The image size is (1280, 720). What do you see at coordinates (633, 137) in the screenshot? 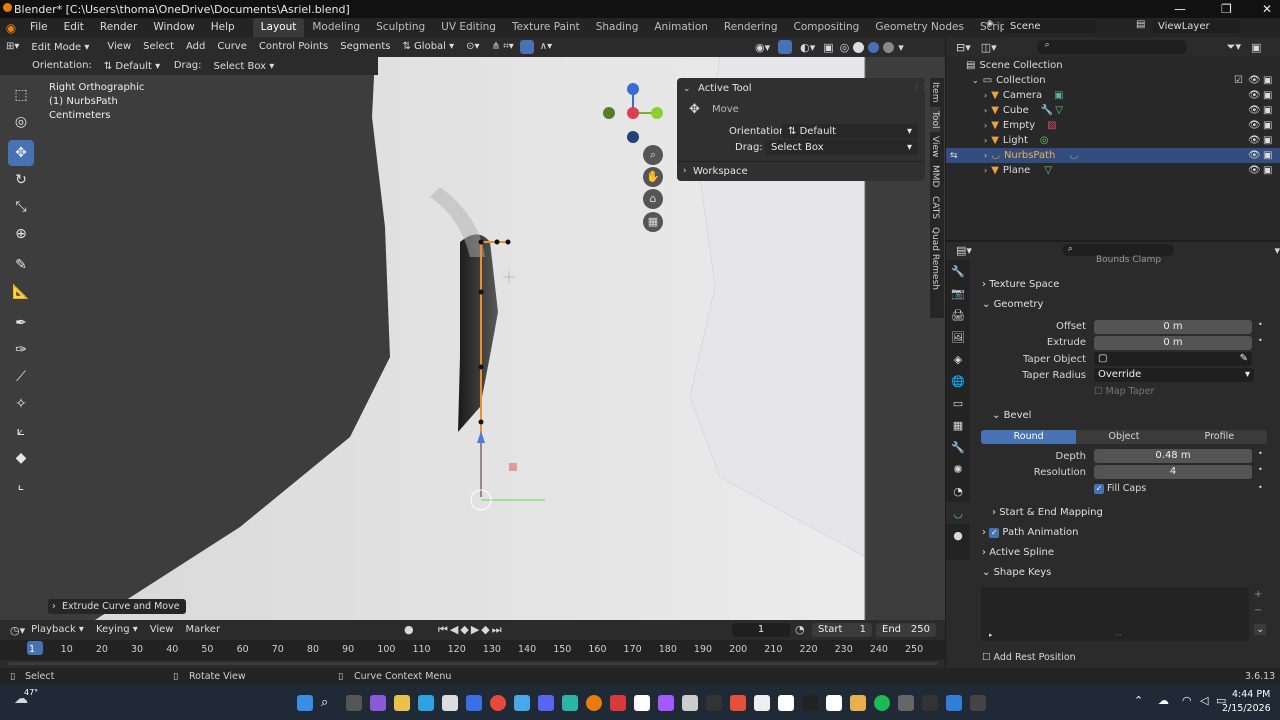
I see `nav-gizmo-neg-z` at bounding box center [633, 137].